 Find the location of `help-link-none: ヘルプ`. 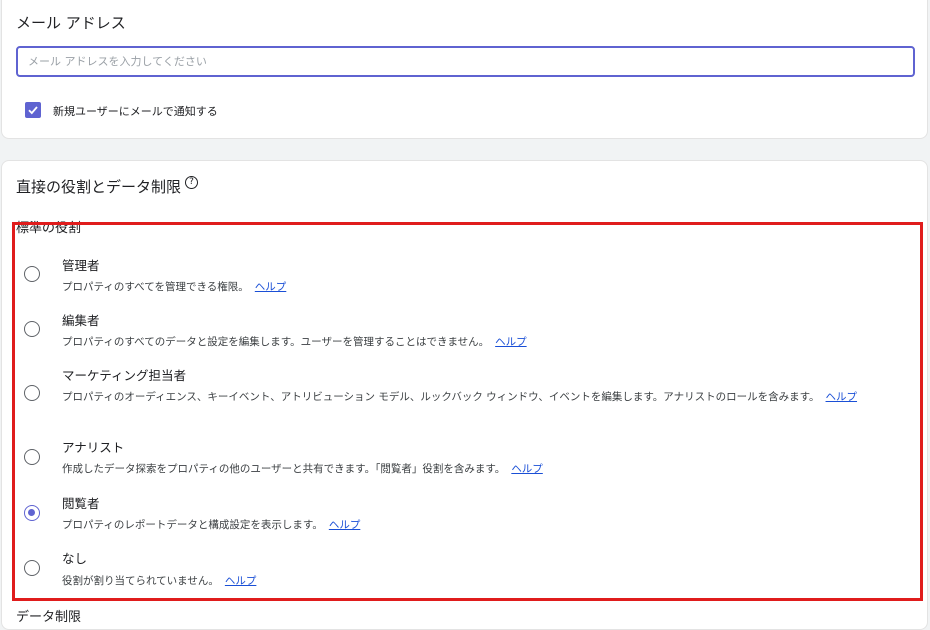

help-link-none: ヘルプ is located at coordinates (241, 581).